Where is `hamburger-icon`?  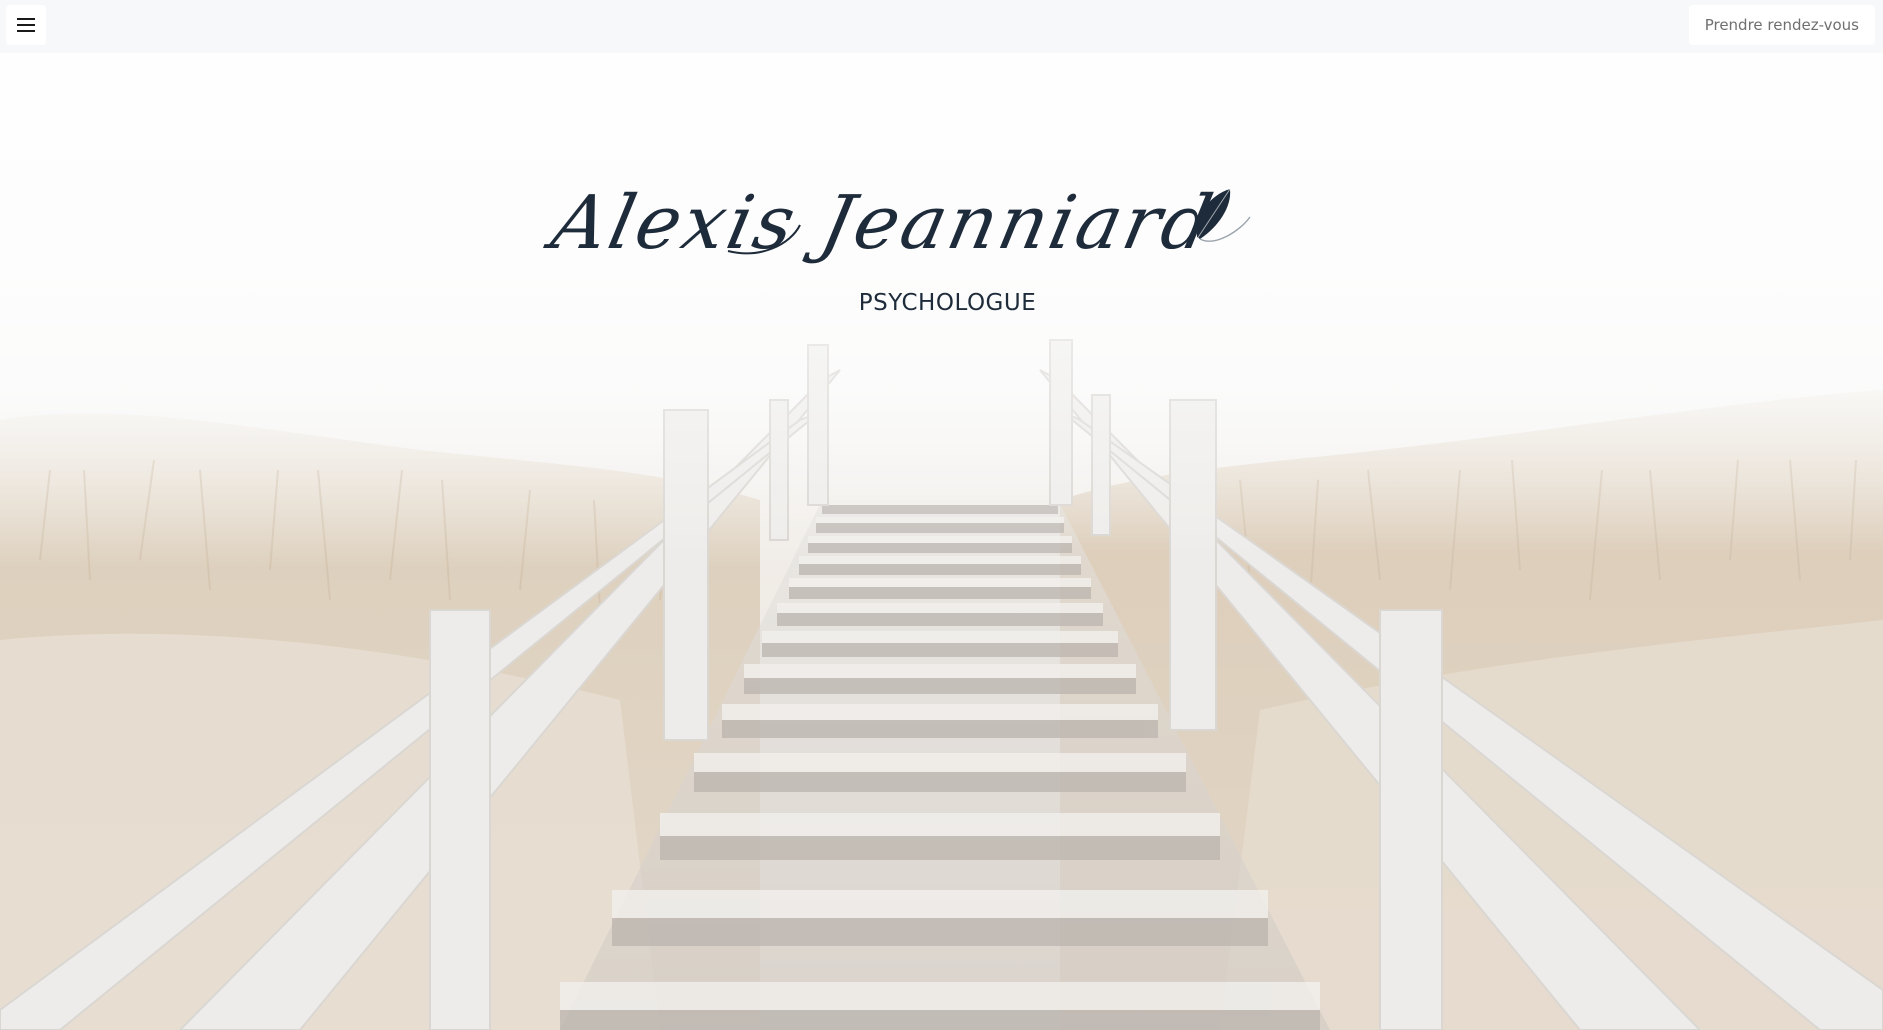 hamburger-icon is located at coordinates (26, 25).